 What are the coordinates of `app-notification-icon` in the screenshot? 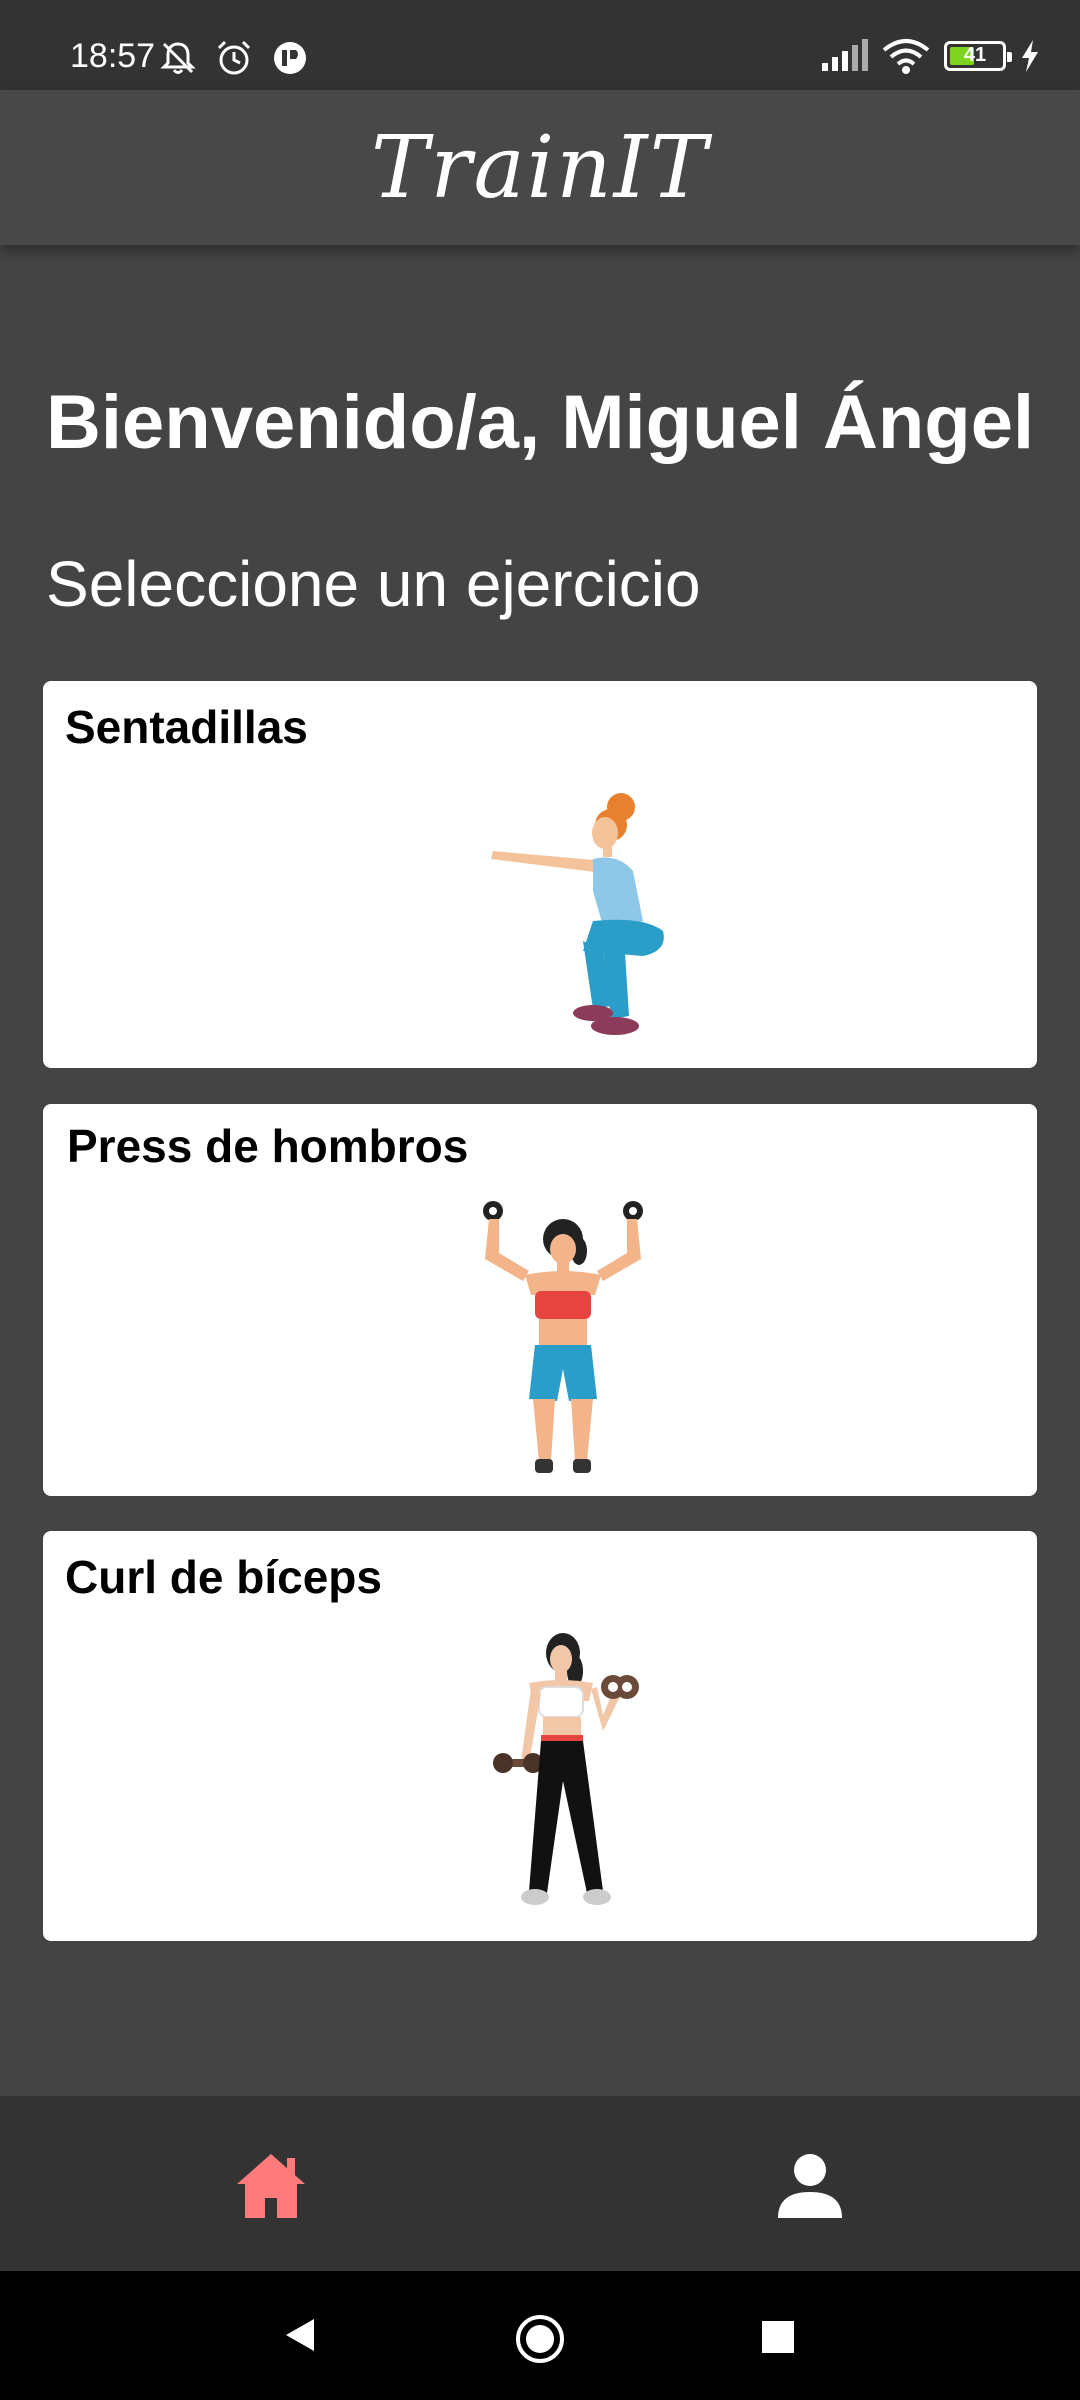 It's located at (290, 58).